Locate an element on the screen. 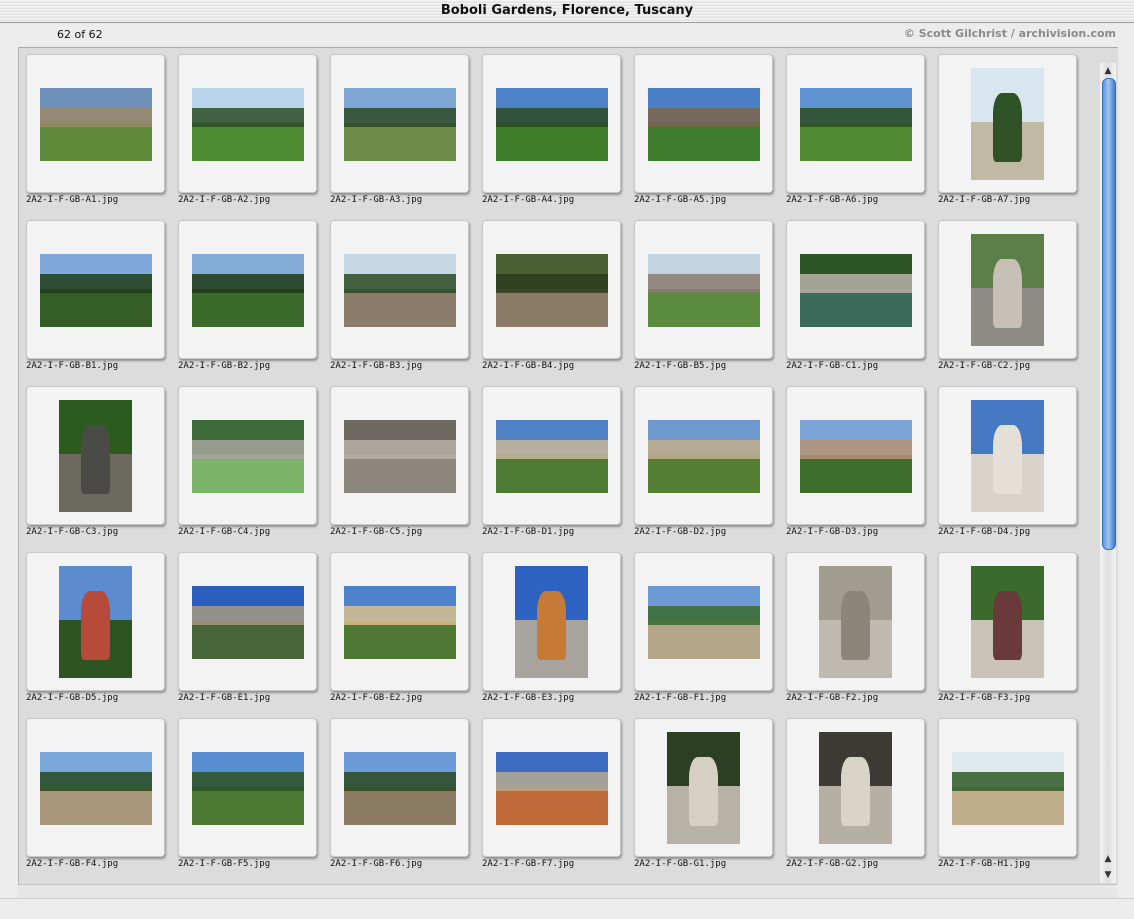 Image resolution: width=1134 pixels, height=919 pixels. thumbnail-cell: 2A2-I-F-GB-F6.jpg is located at coordinates (406, 801).